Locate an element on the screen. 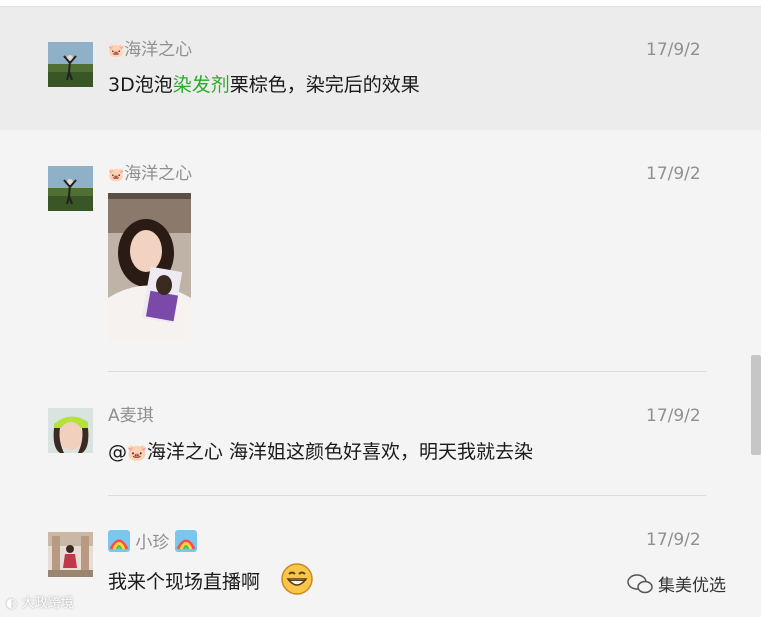 Image resolution: width=761 pixels, height=617 pixels. watermark-left: ◐ 大政跨境 is located at coordinates (40, 603).